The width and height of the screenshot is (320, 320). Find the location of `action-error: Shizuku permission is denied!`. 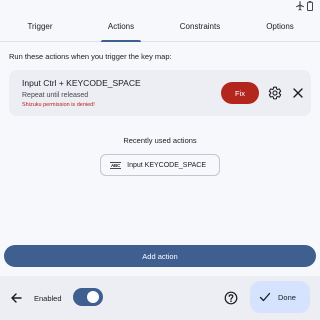

action-error: Shizuku permission is denied! is located at coordinates (58, 105).